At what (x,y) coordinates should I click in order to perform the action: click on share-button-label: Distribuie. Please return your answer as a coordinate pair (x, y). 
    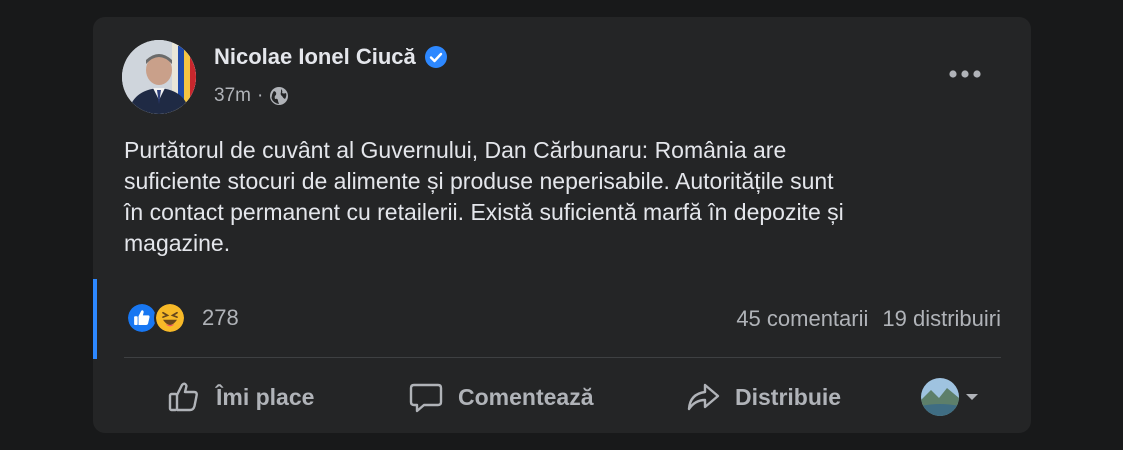
    Looking at the image, I should click on (788, 396).